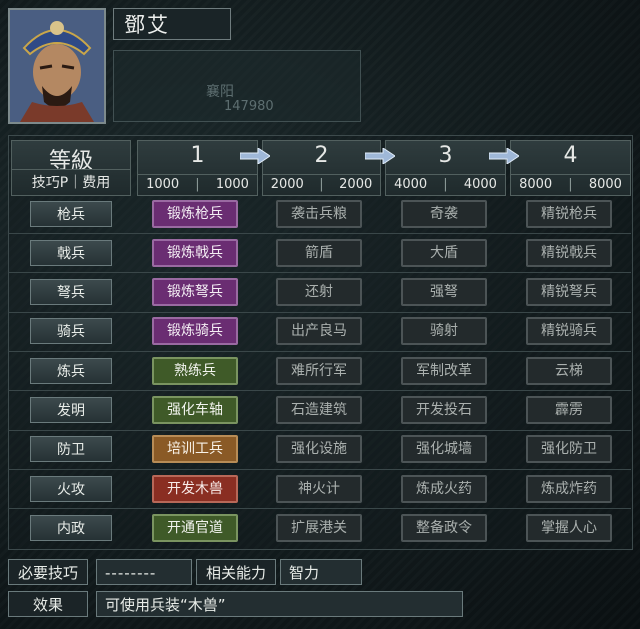  Describe the element at coordinates (444, 331) in the screenshot. I see `tech-cell: 骑射` at that location.